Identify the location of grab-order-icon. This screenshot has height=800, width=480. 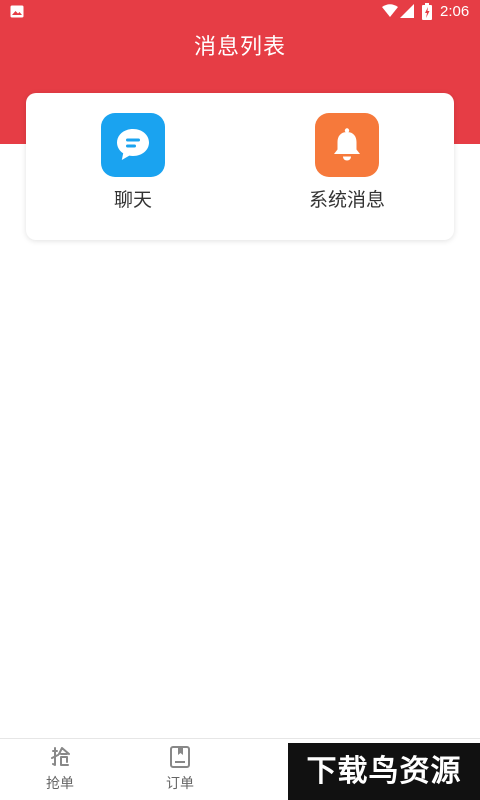
(60, 756).